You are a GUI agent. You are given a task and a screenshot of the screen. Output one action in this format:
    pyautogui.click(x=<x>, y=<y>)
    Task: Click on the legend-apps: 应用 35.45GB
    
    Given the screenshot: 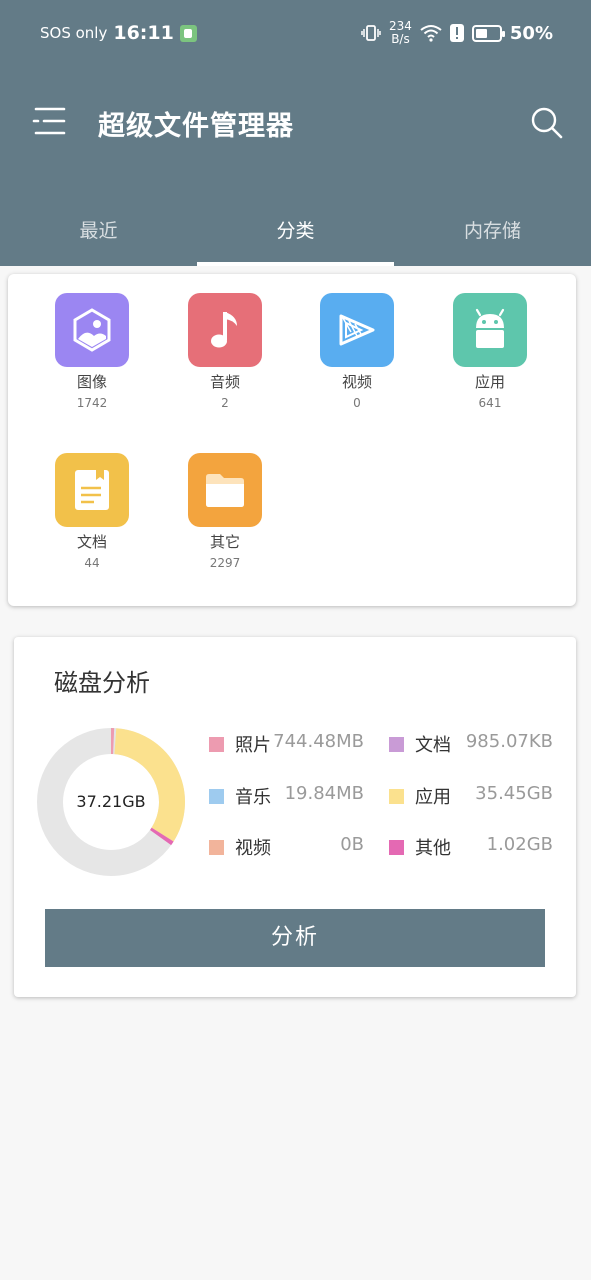 What is the action you would take?
    pyautogui.click(x=471, y=795)
    